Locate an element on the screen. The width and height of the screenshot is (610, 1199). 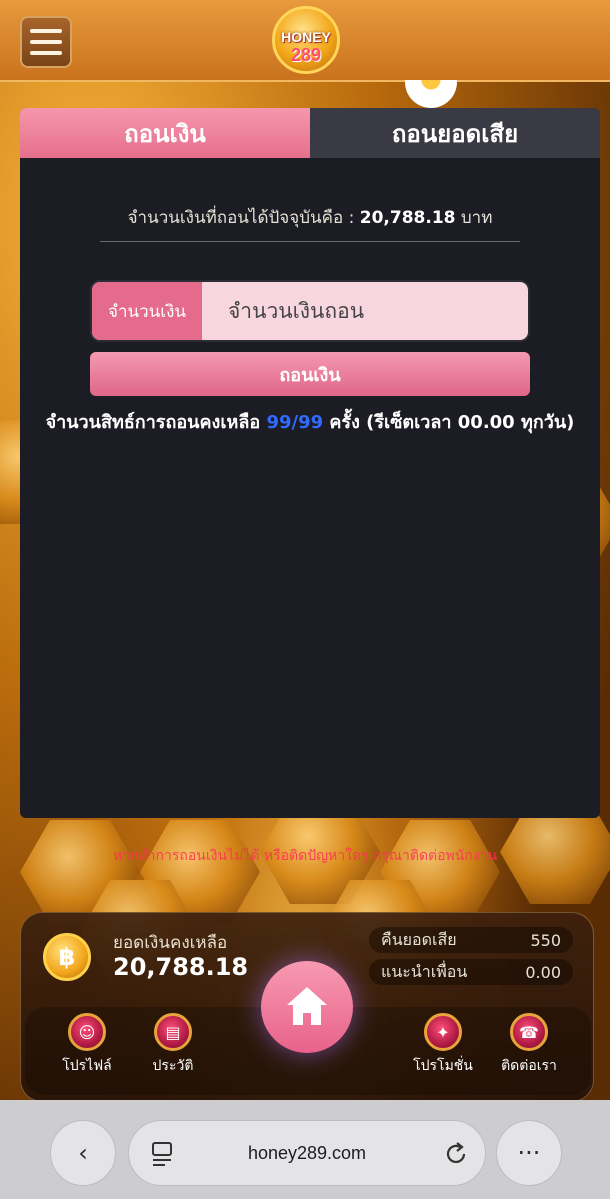
available-prefix: จำนวนเงินที่ถอนได้ปัจจุบันคือ : is located at coordinates (243, 218).